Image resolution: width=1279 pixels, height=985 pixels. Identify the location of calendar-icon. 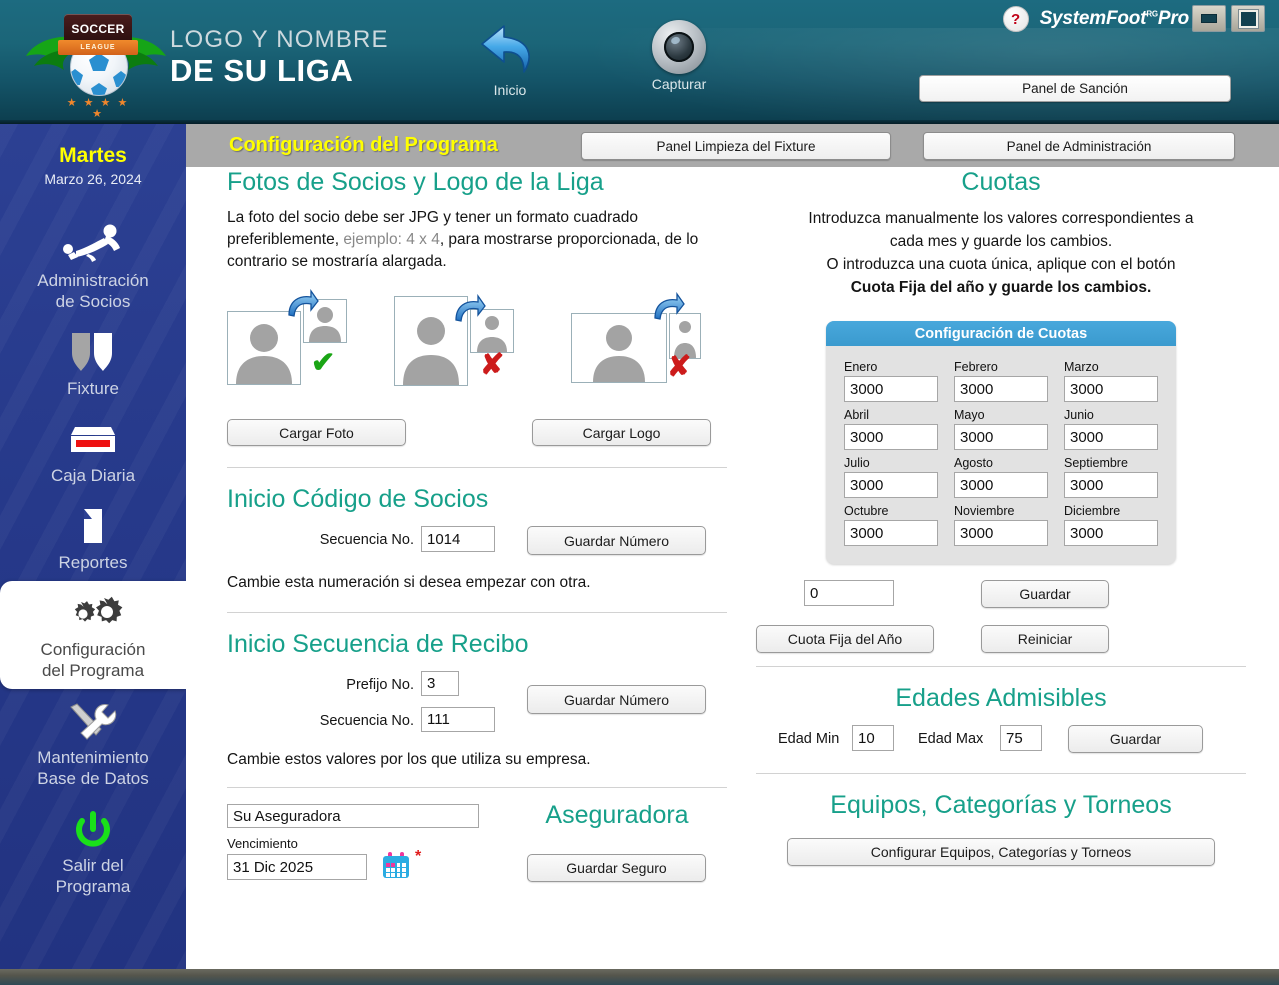
(396, 865).